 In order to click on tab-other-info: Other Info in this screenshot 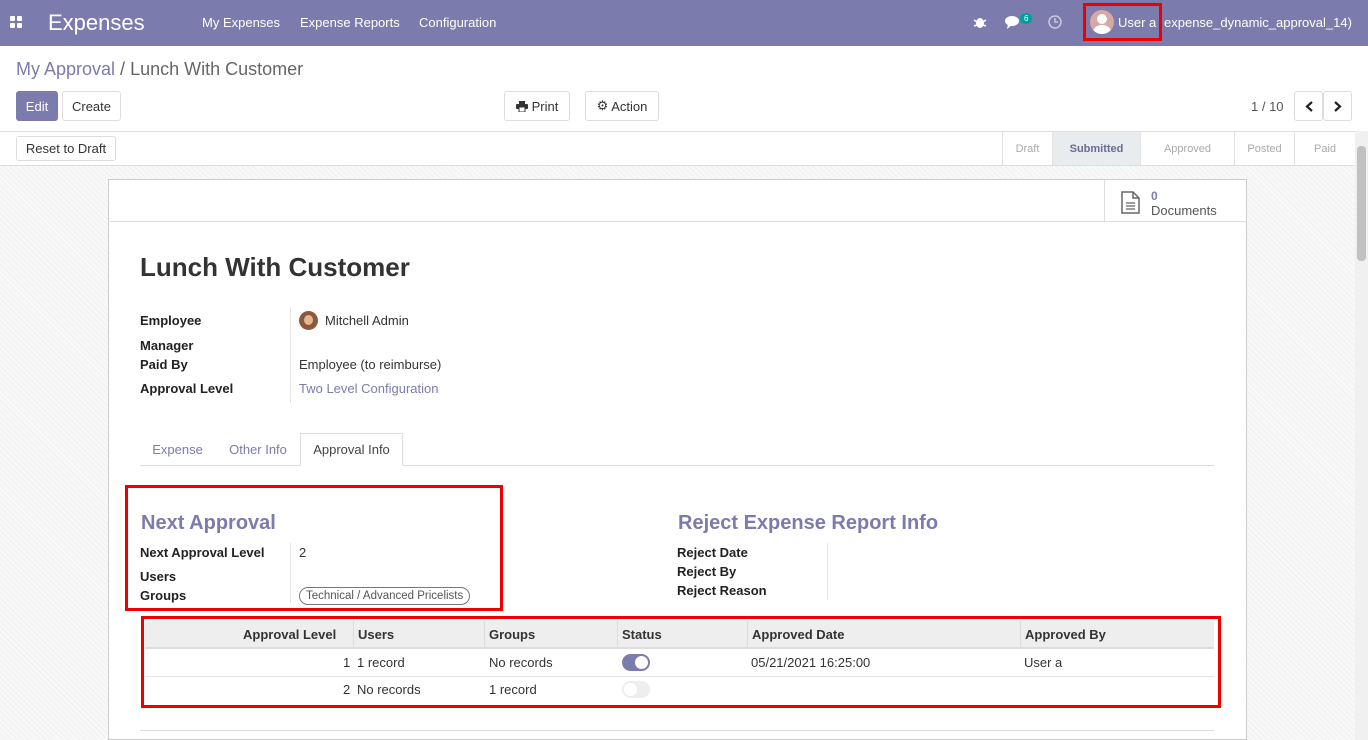, I will do `click(258, 449)`.